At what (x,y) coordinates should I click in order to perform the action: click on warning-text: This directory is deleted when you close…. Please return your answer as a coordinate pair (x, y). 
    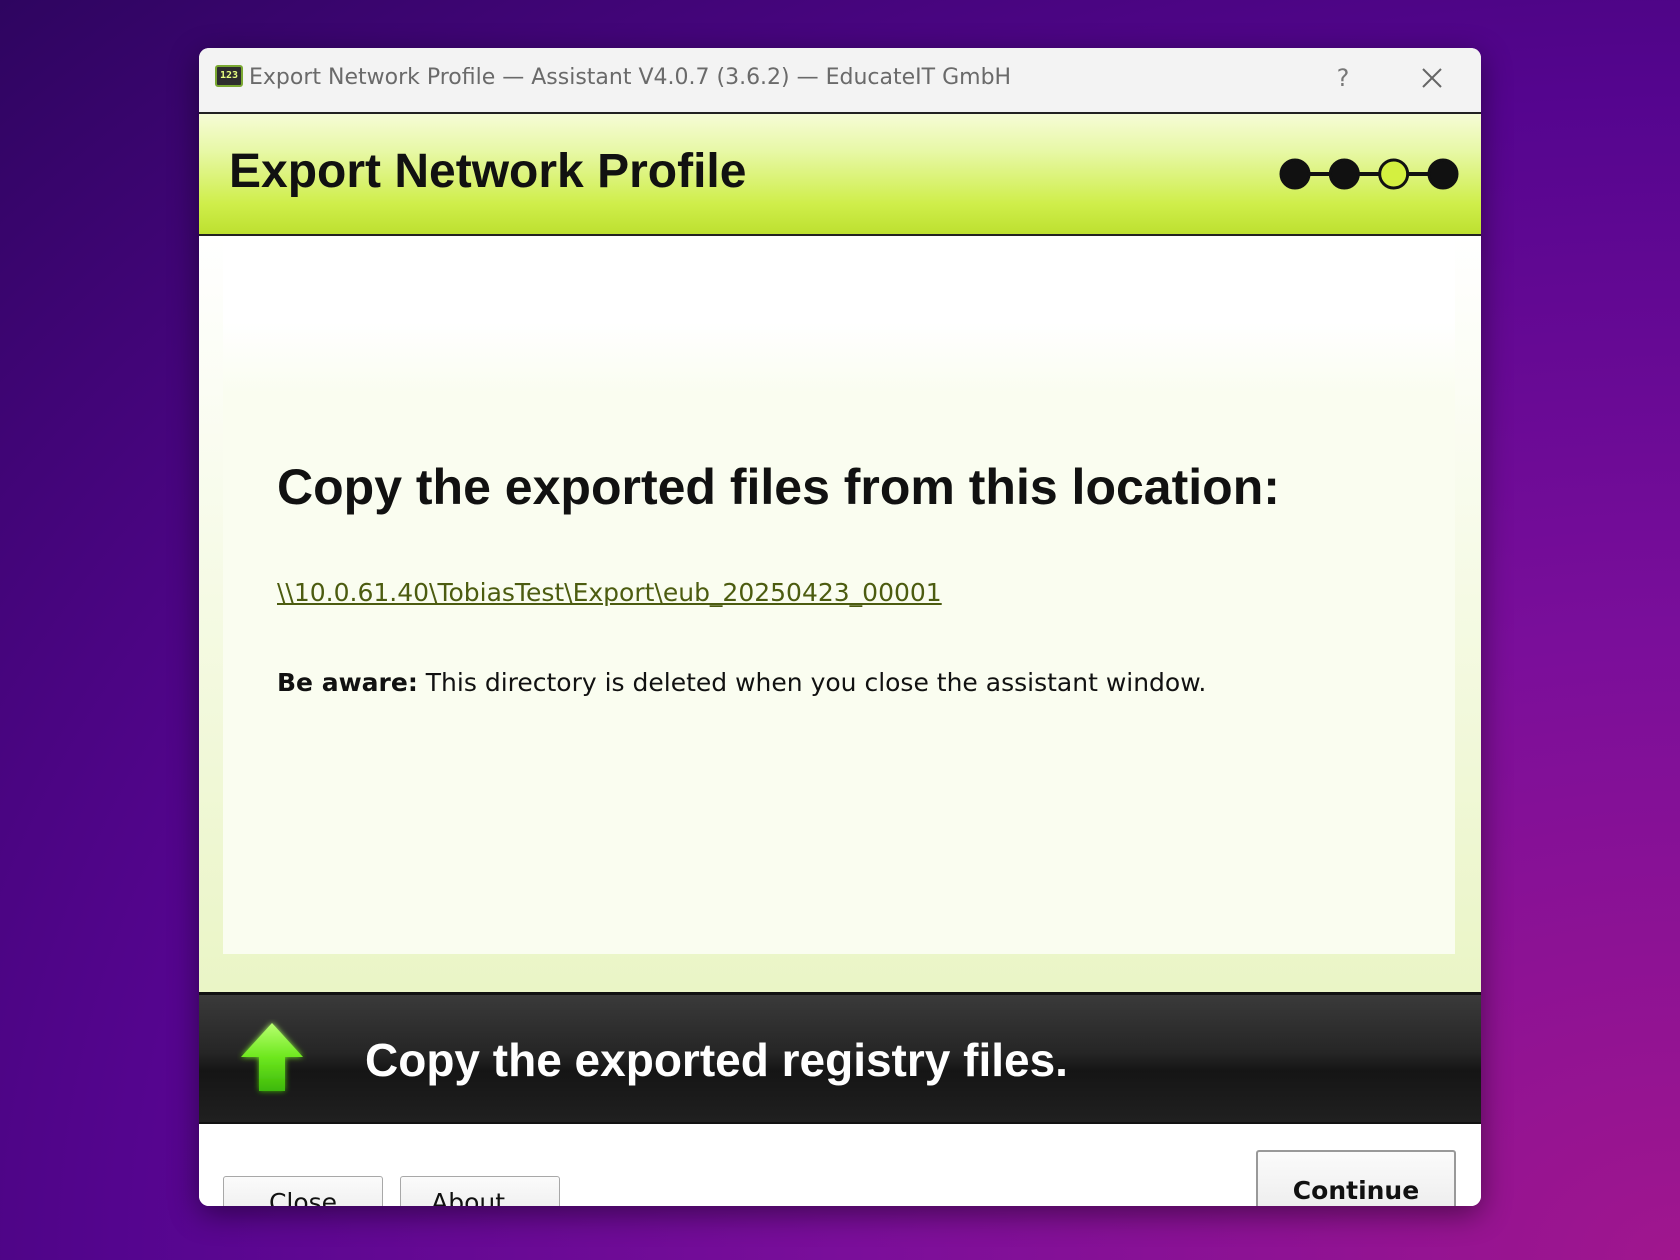
    Looking at the image, I should click on (812, 682).